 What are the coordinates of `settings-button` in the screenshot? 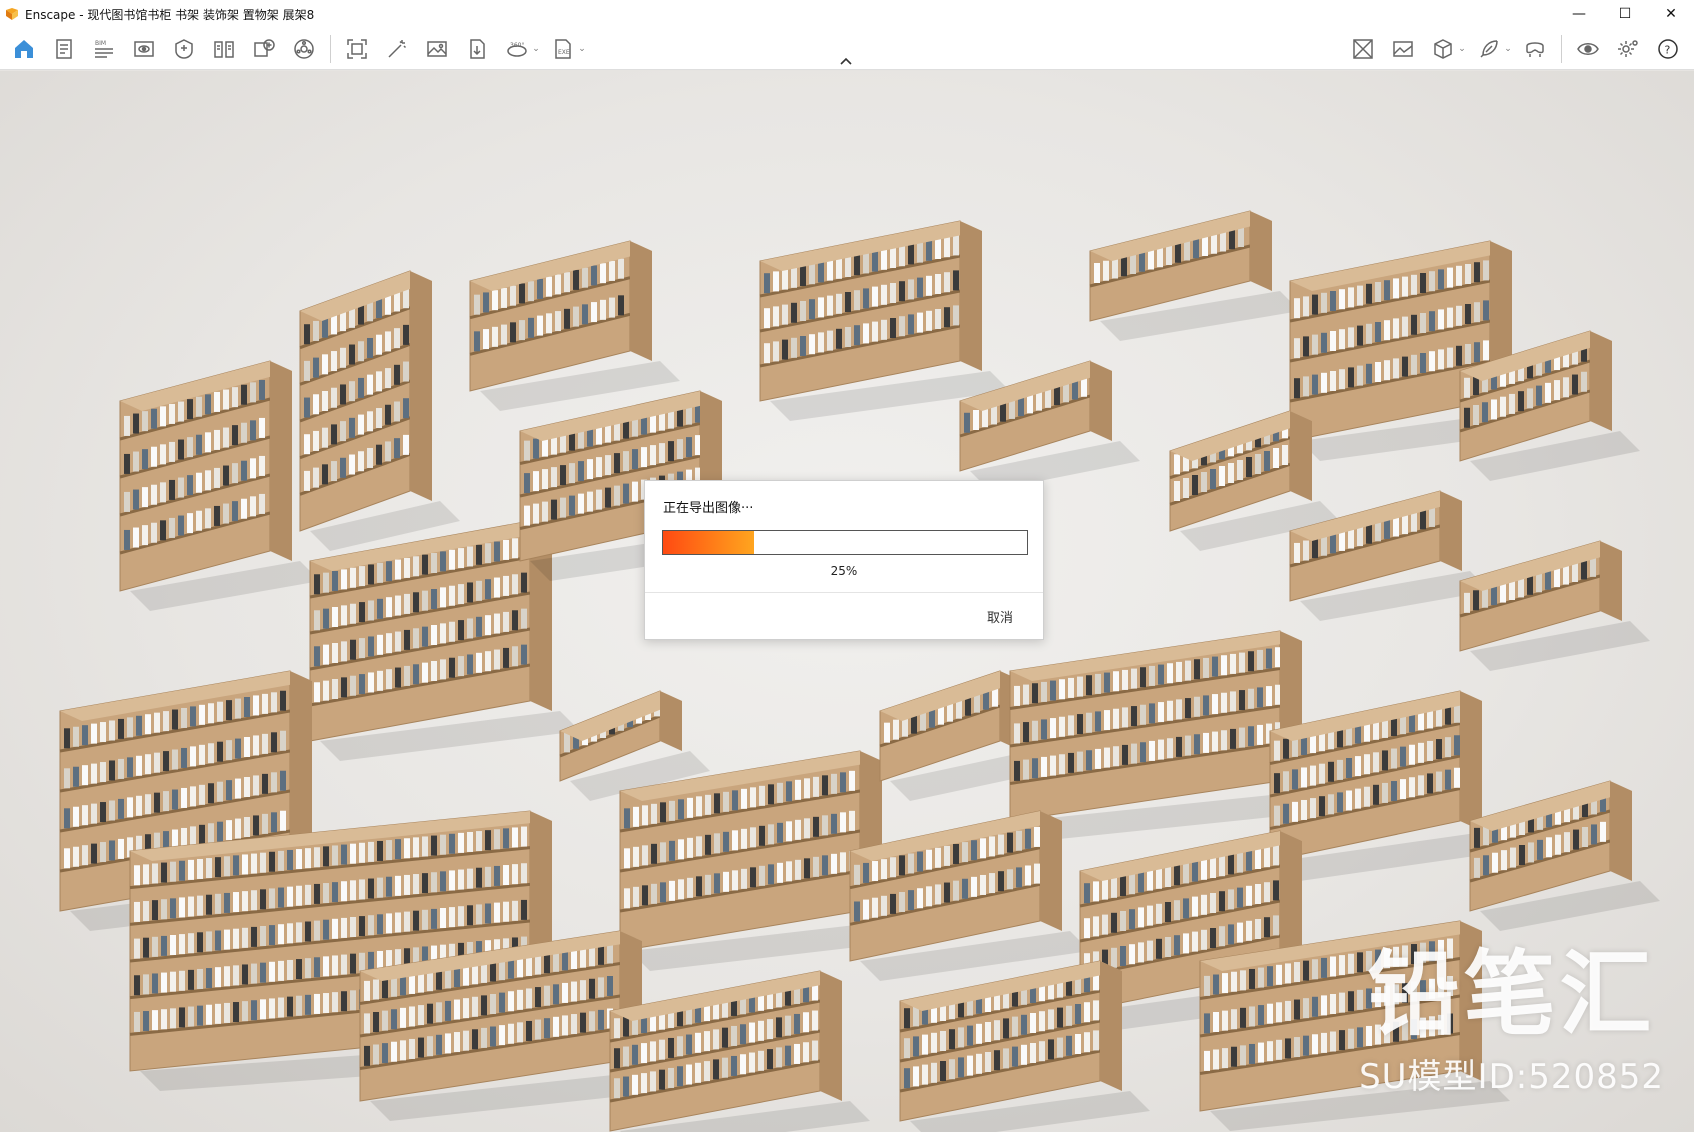 It's located at (1628, 49).